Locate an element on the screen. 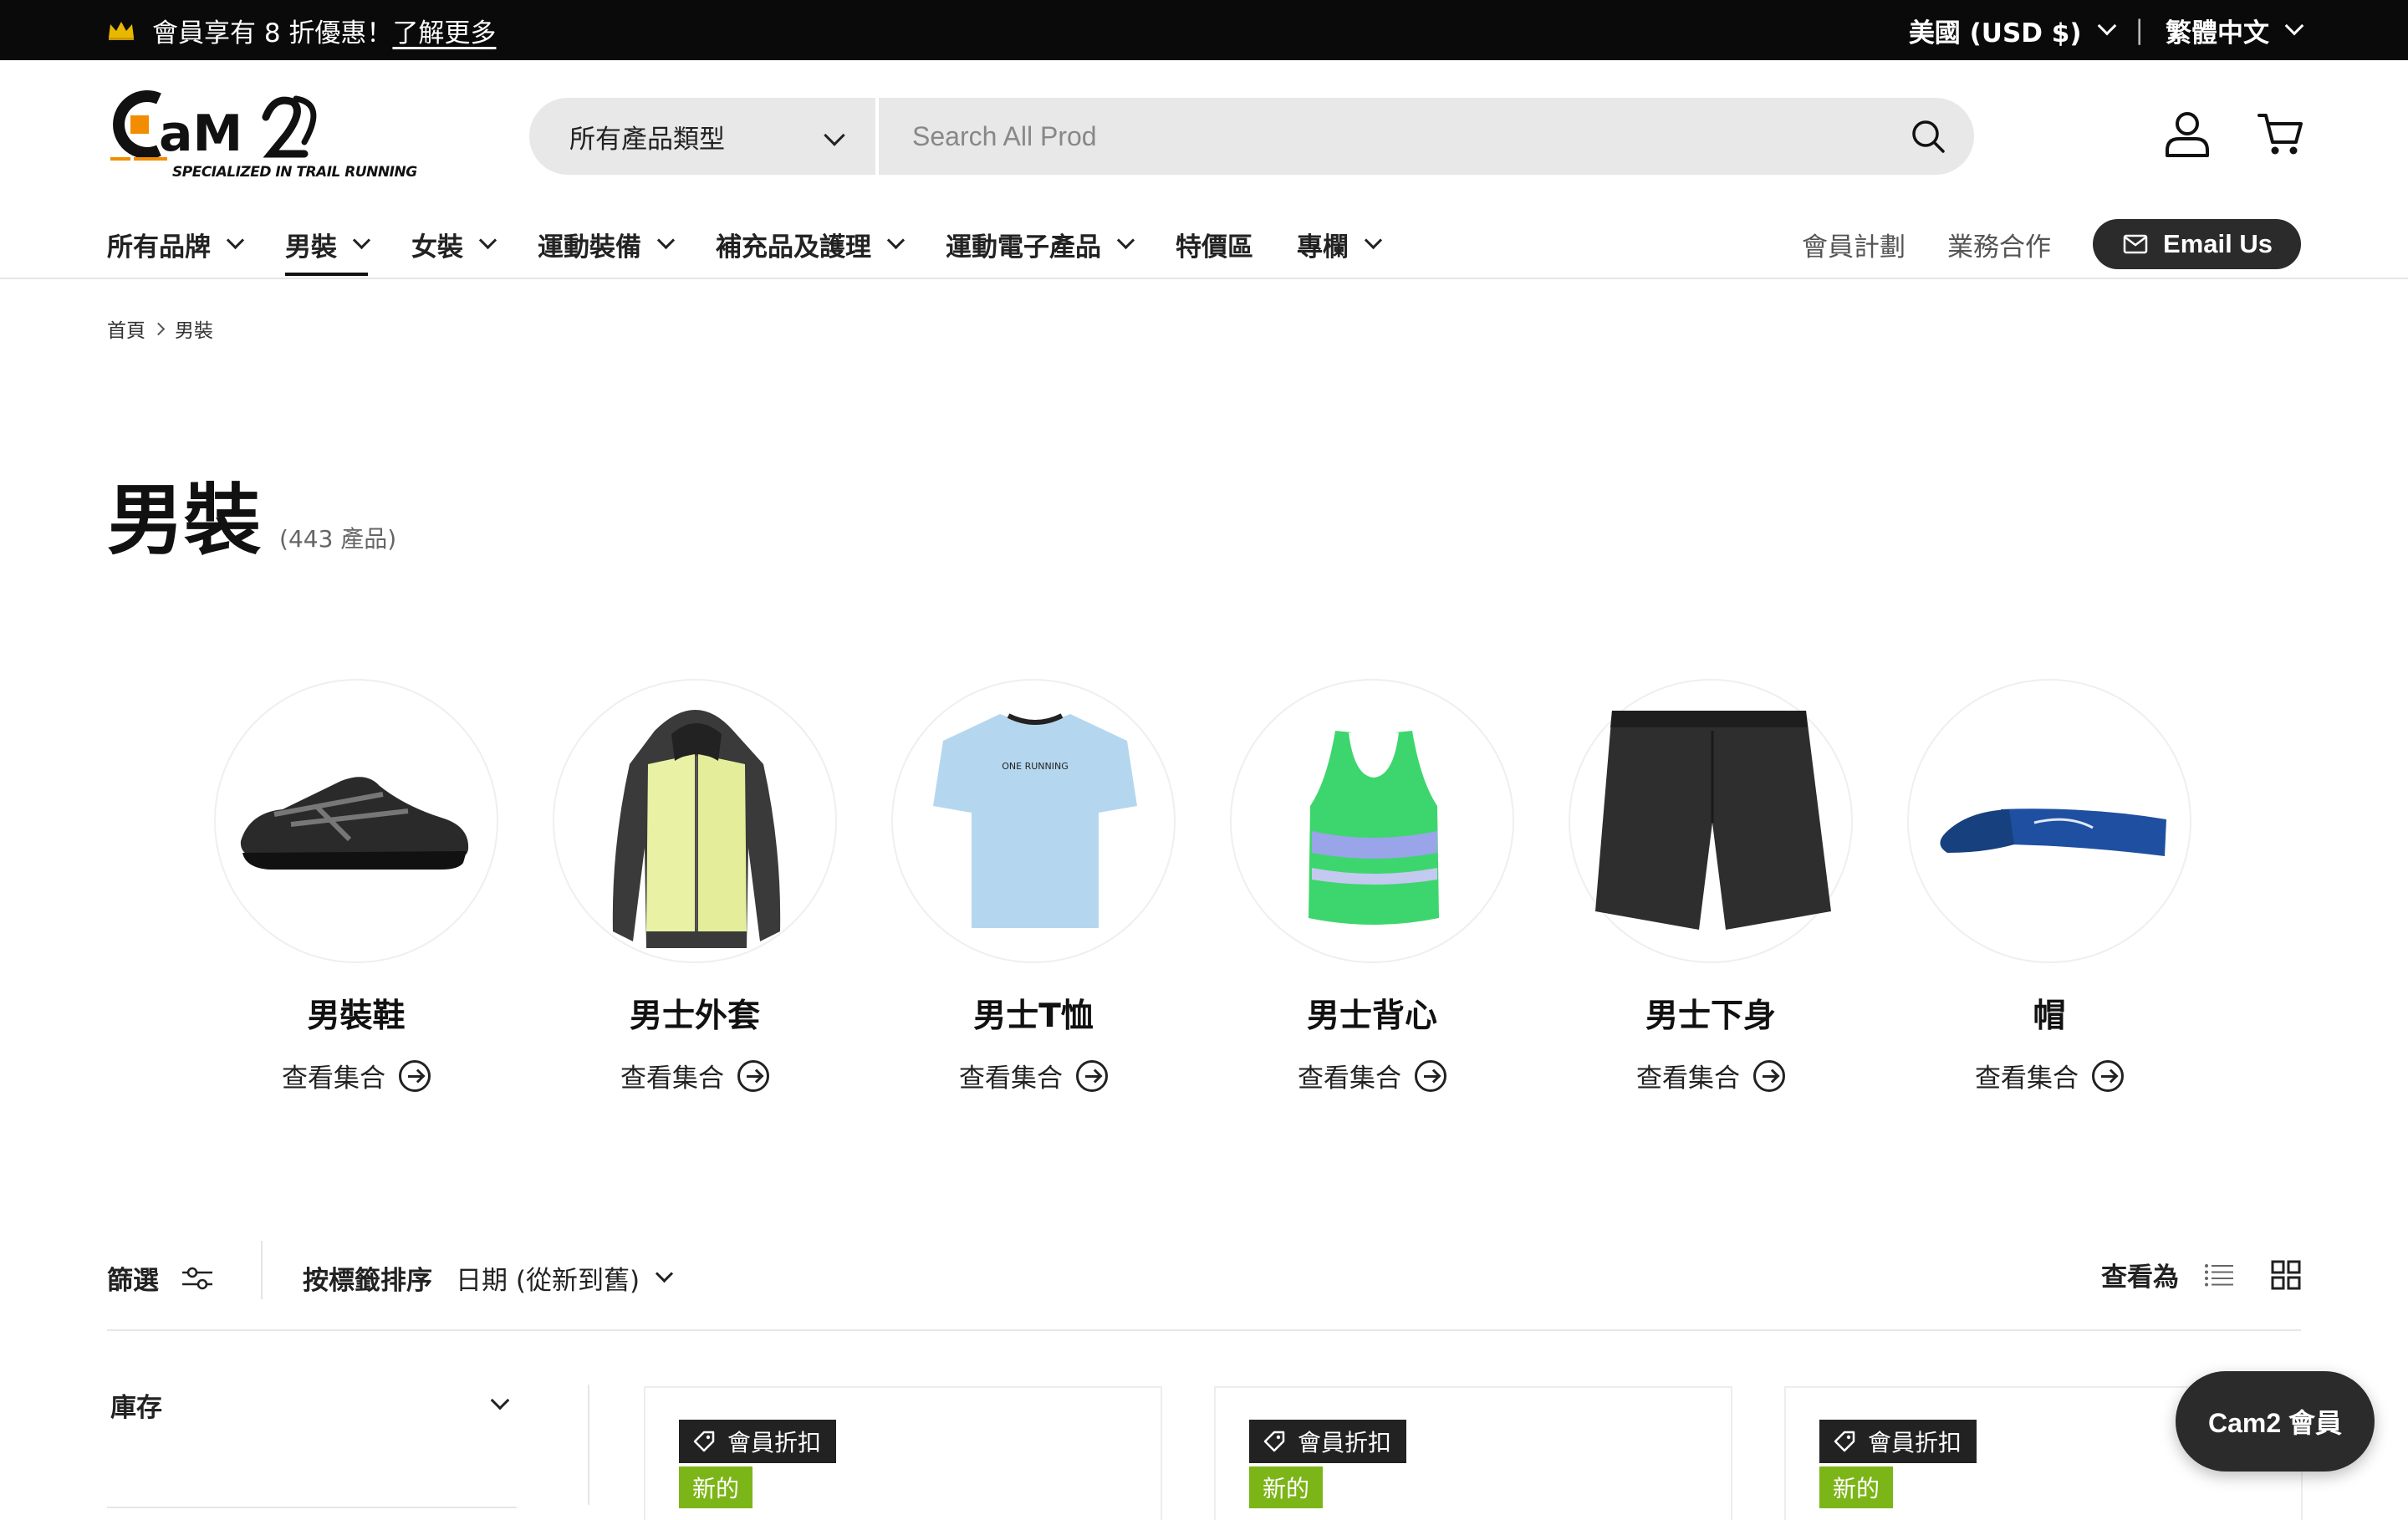 The width and height of the screenshot is (2408, 1520). nav-label: 男裝 is located at coordinates (311, 247).